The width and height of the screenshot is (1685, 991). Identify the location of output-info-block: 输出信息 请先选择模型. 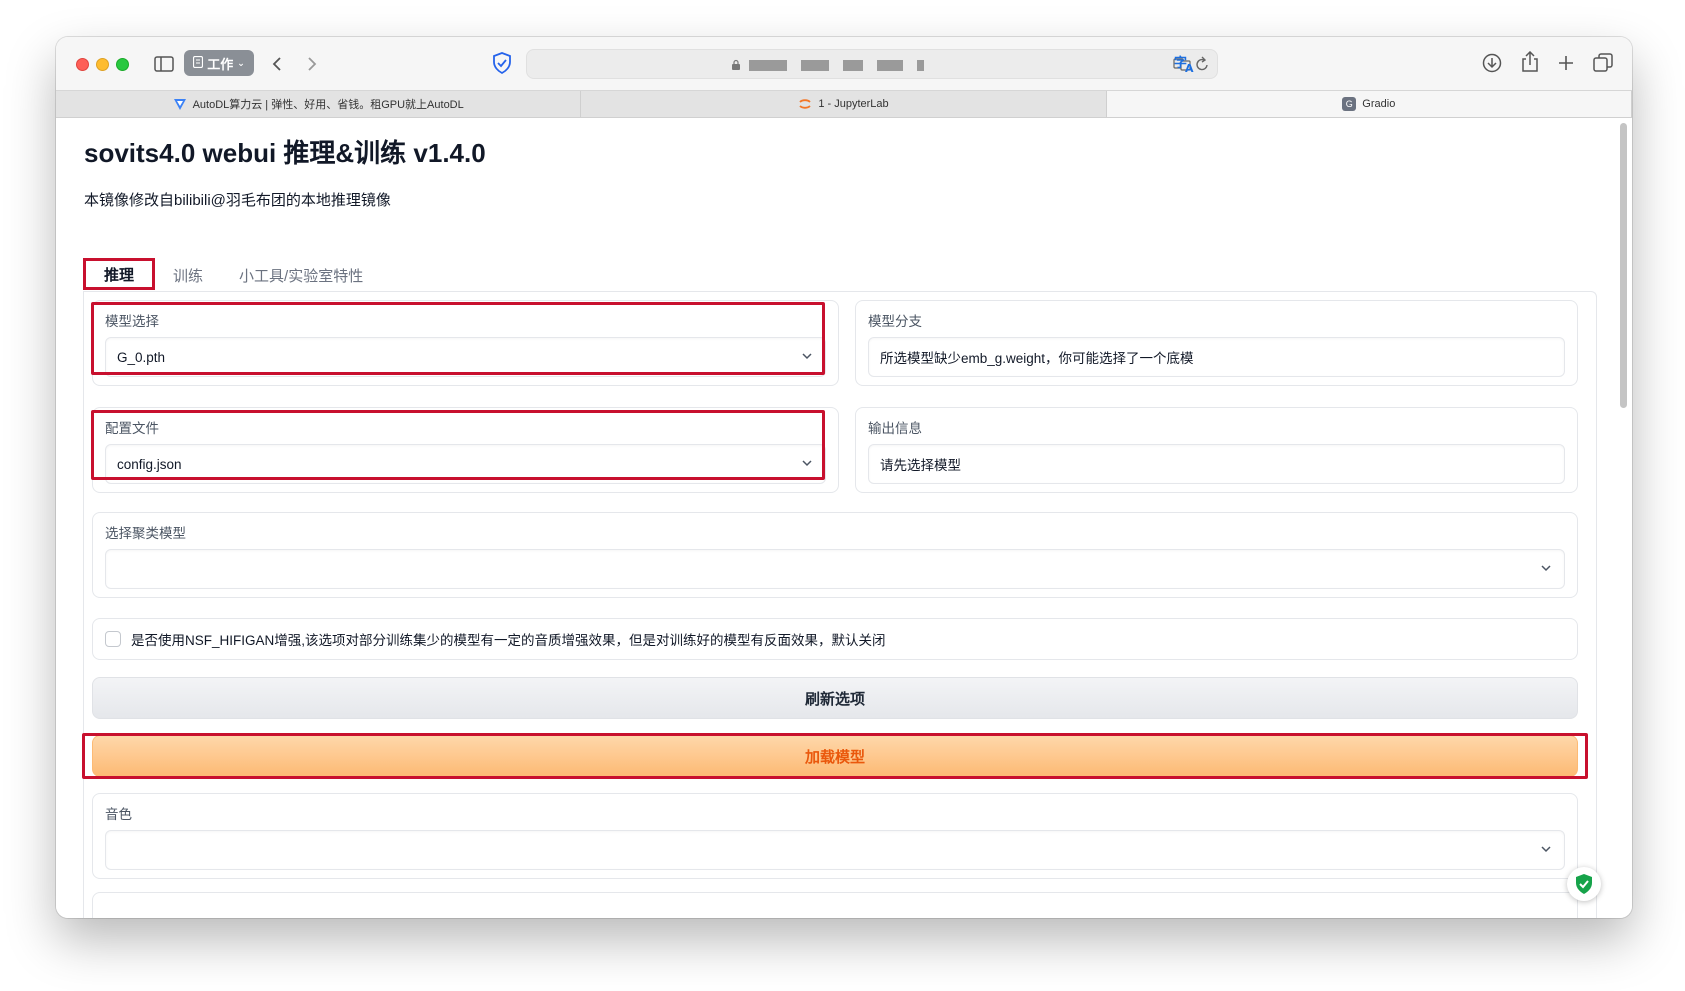
(1216, 450).